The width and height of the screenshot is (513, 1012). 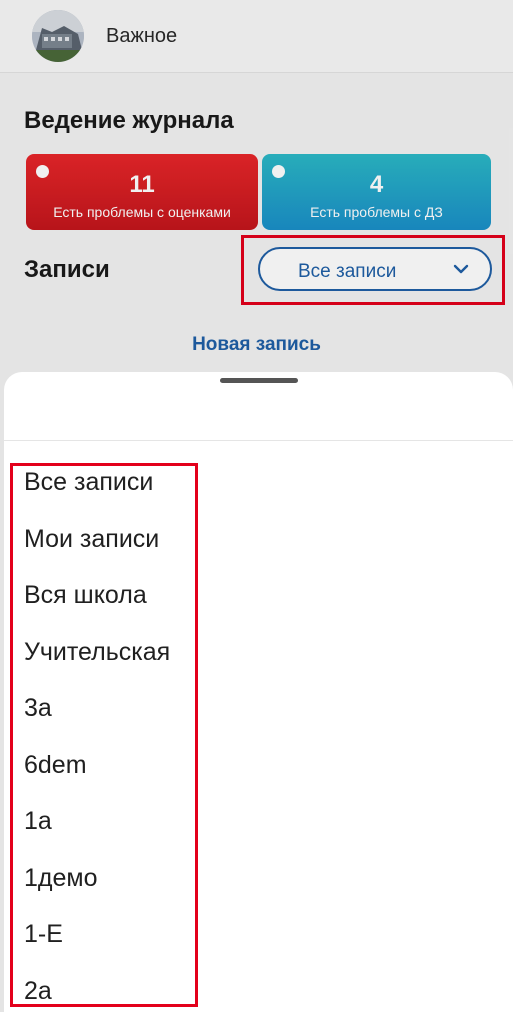 I want to click on sheet-divider, so click(x=258, y=440).